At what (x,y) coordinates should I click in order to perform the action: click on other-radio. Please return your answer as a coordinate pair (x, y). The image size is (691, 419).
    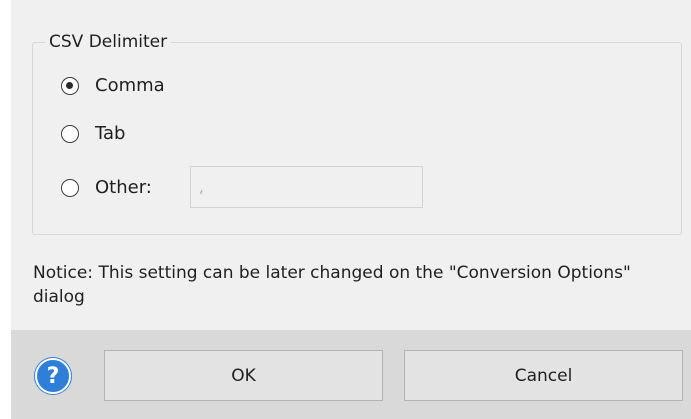
    Looking at the image, I should click on (70, 188).